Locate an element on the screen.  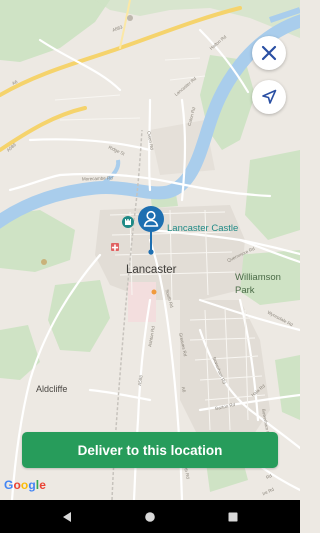
google-letter: g is located at coordinates (32, 485).